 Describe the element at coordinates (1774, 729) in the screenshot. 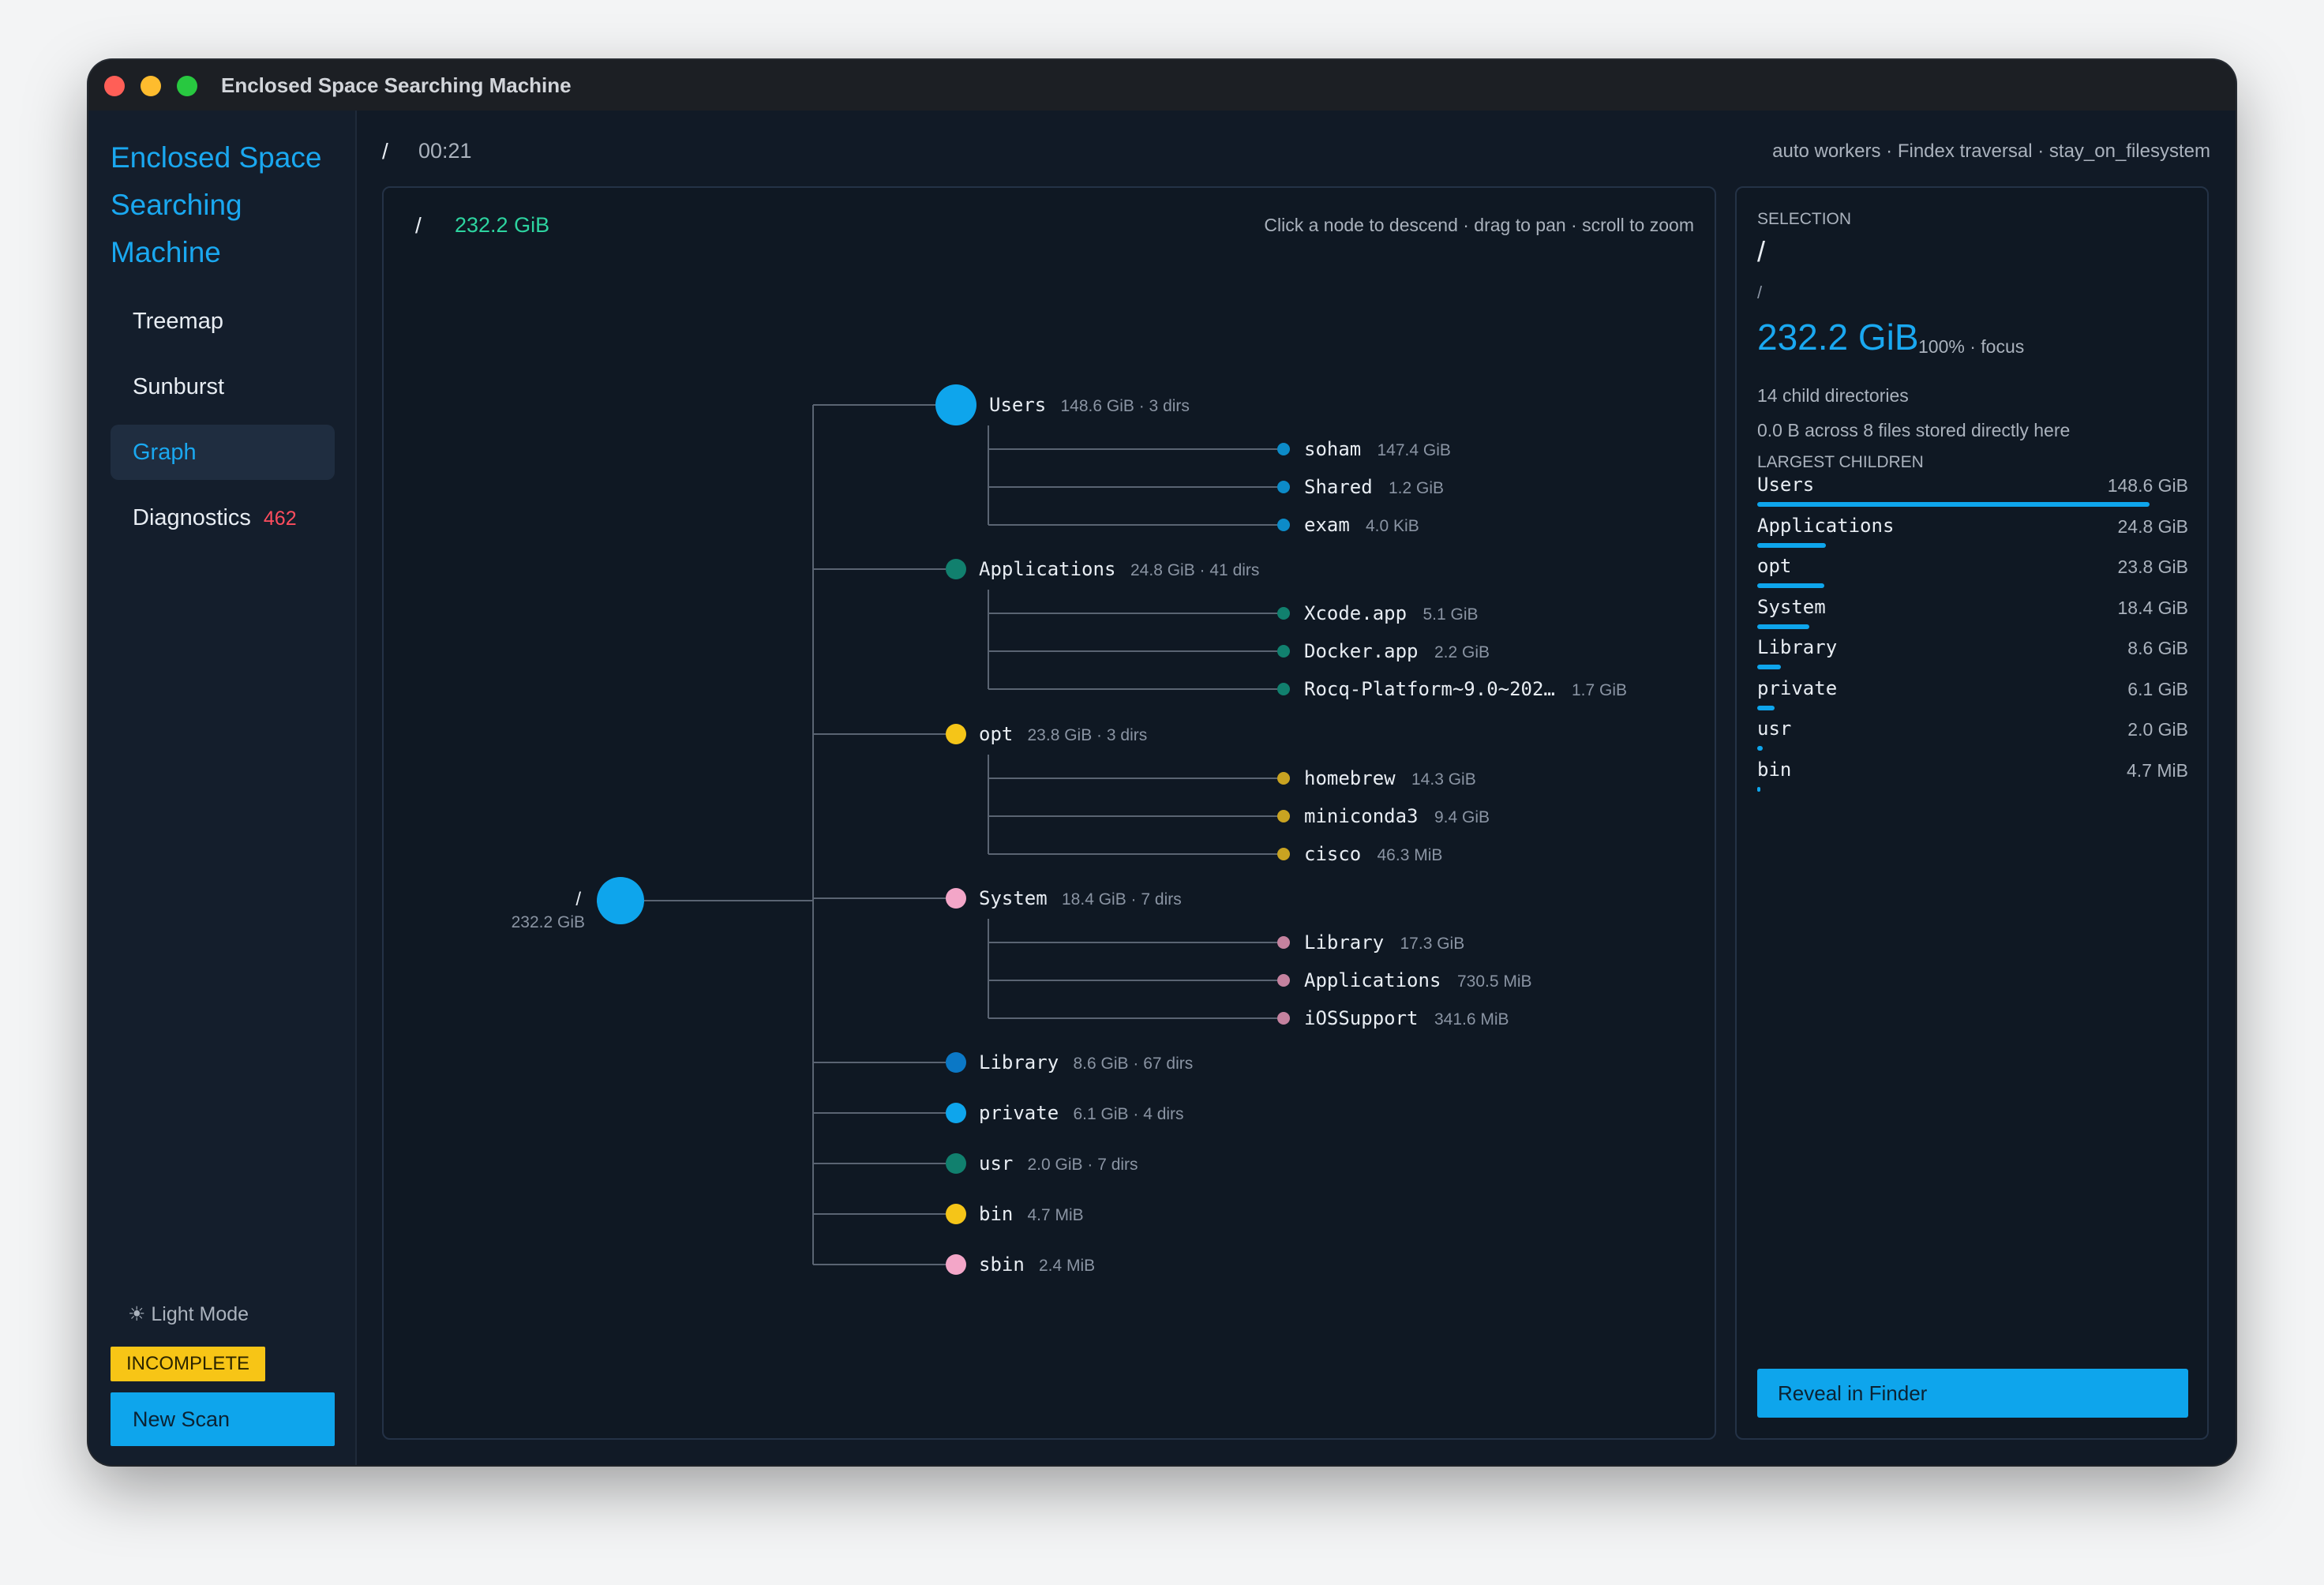

I see `largest-child-name: usr` at that location.